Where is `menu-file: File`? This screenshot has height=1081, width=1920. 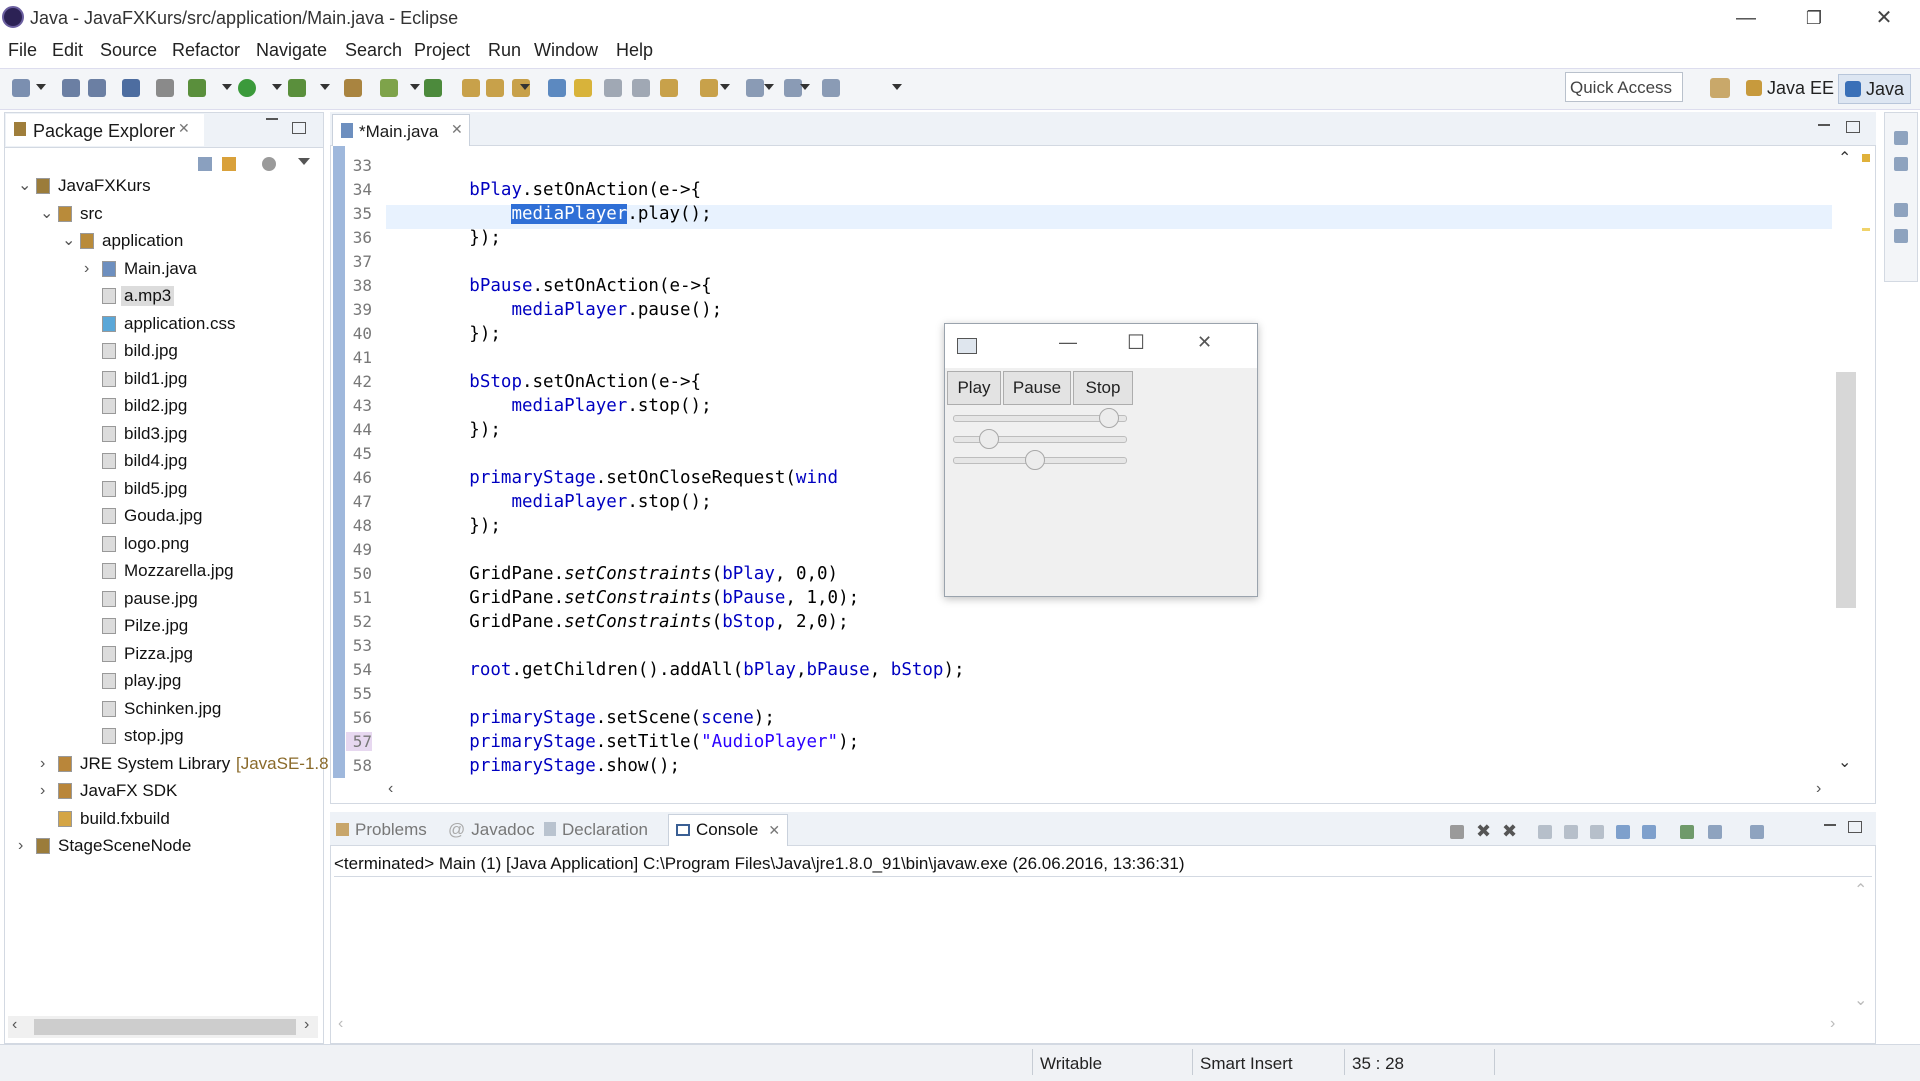 menu-file: File is located at coordinates (22, 50).